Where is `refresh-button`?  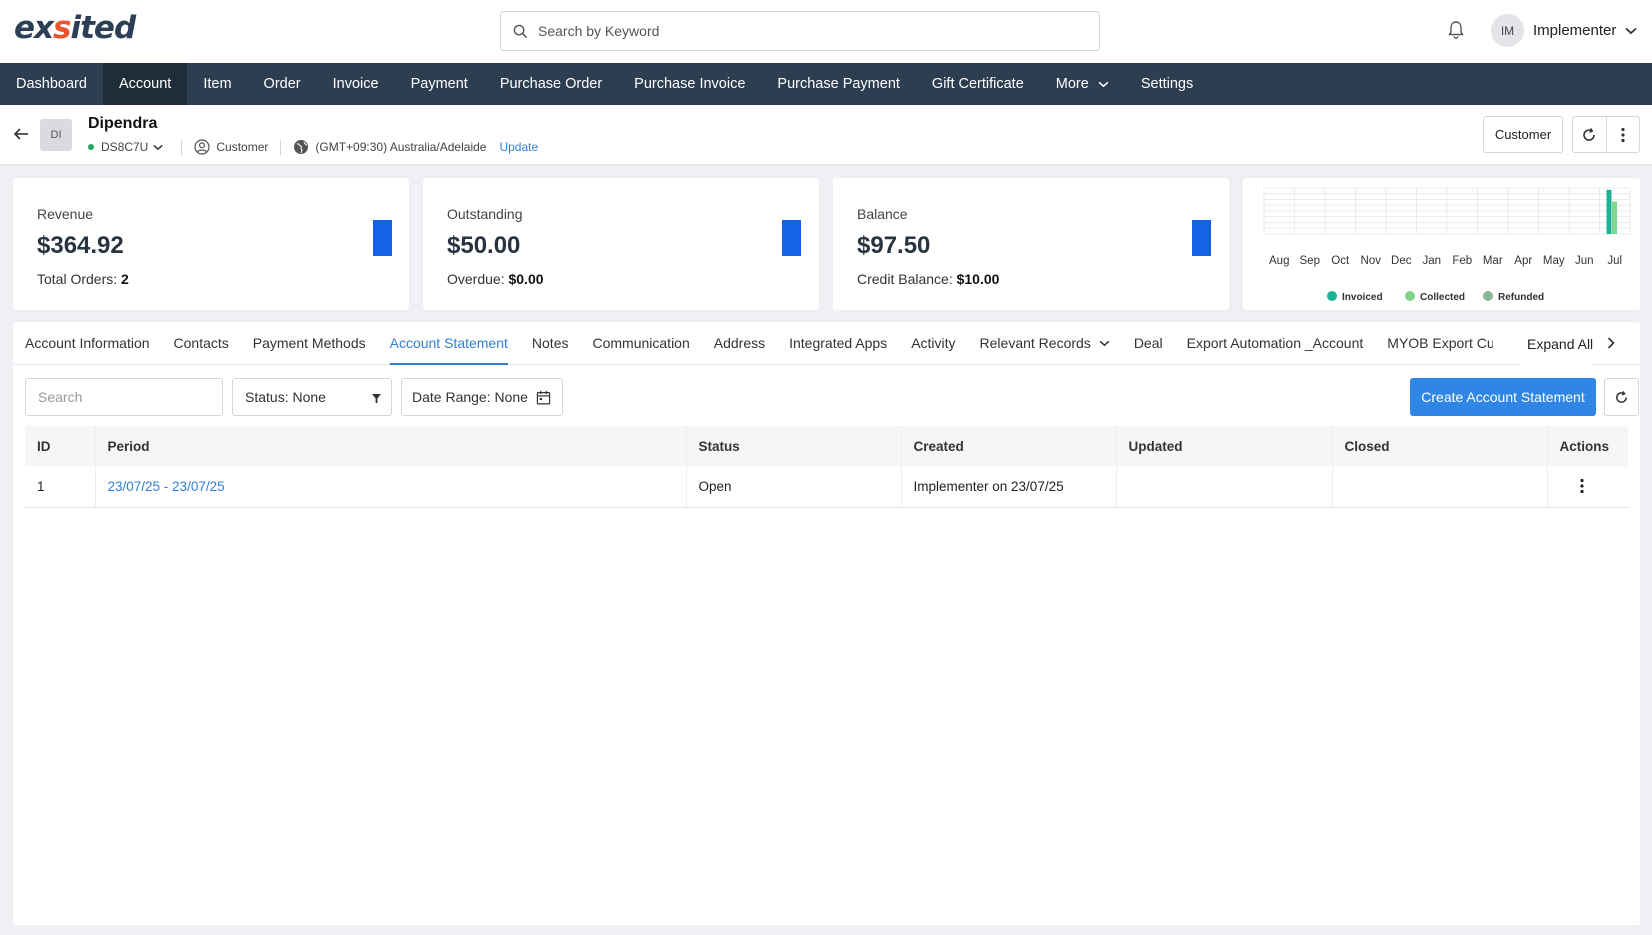 refresh-button is located at coordinates (1589, 134).